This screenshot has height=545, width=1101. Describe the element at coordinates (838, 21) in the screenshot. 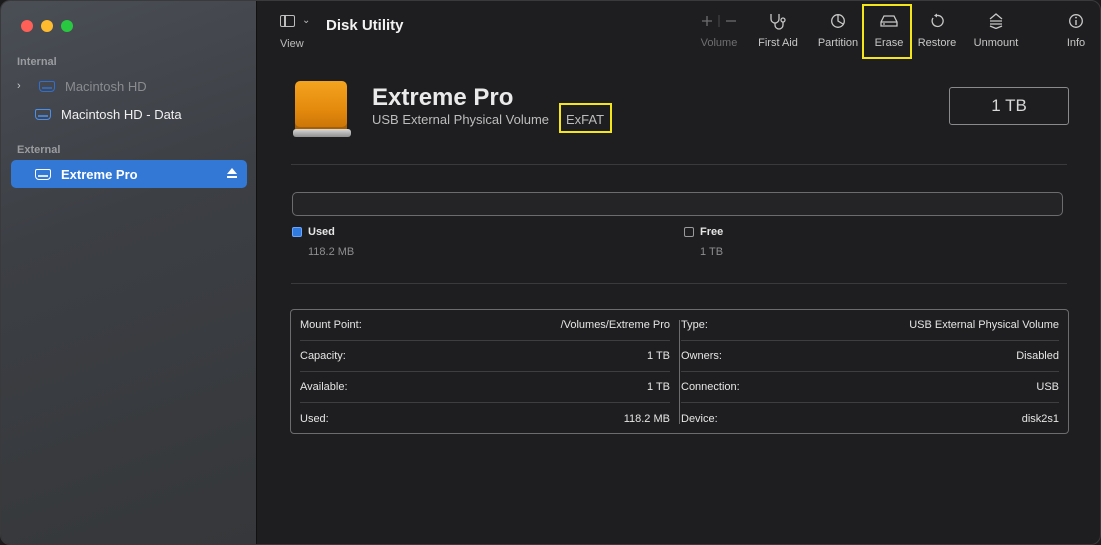

I see `pie-chart-icon` at that location.